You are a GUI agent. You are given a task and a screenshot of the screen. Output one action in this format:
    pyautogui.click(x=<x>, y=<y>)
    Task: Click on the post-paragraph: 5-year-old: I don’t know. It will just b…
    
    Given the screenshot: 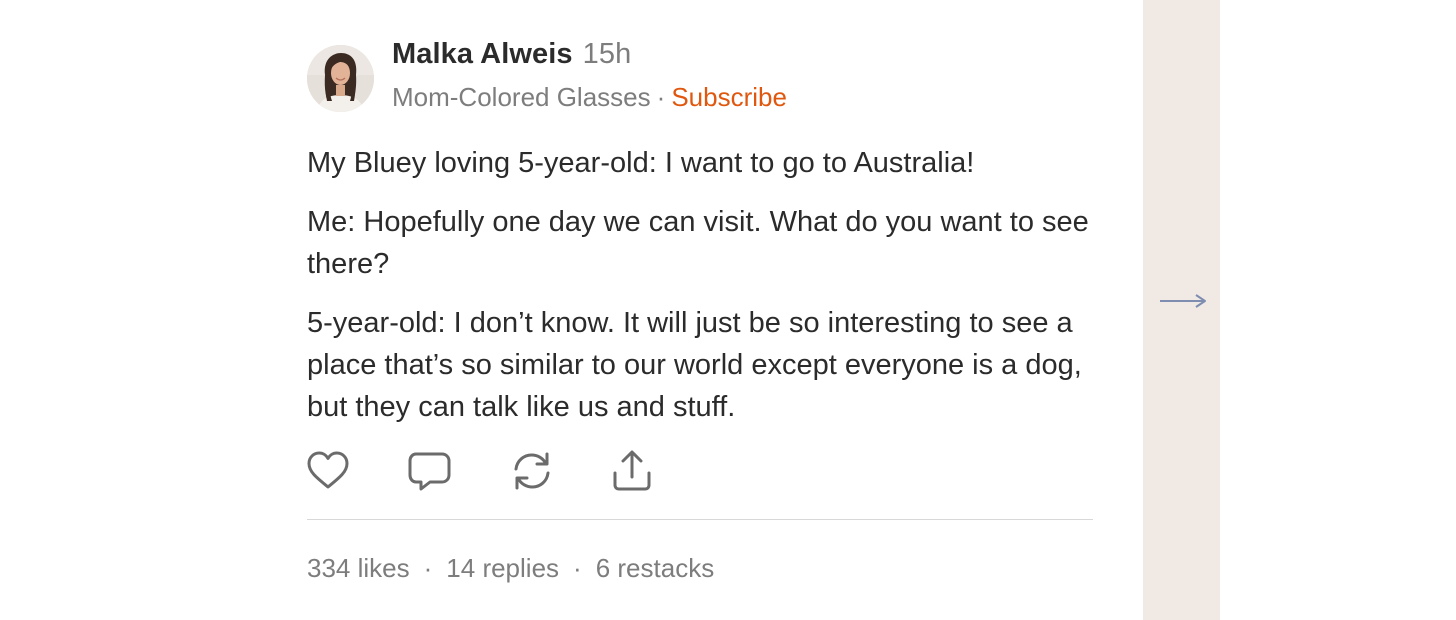 What is the action you would take?
    pyautogui.click(x=694, y=365)
    